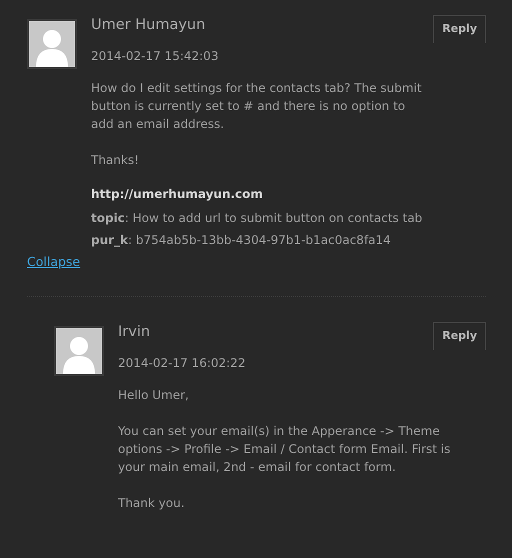 This screenshot has width=512, height=558. I want to click on comment-date: 2014-02-17 15:42:03, so click(155, 56).